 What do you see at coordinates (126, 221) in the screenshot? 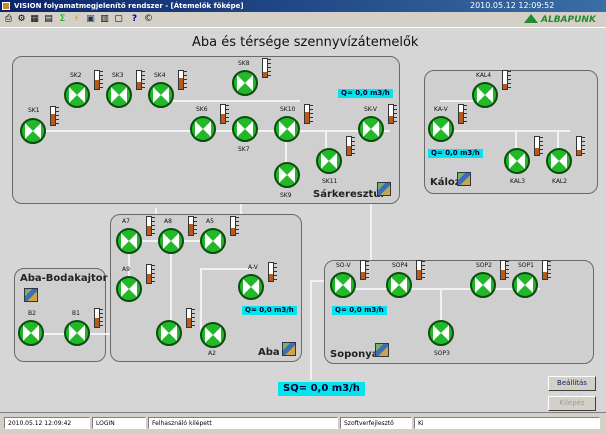
I see `station-label-a7: A7` at bounding box center [126, 221].